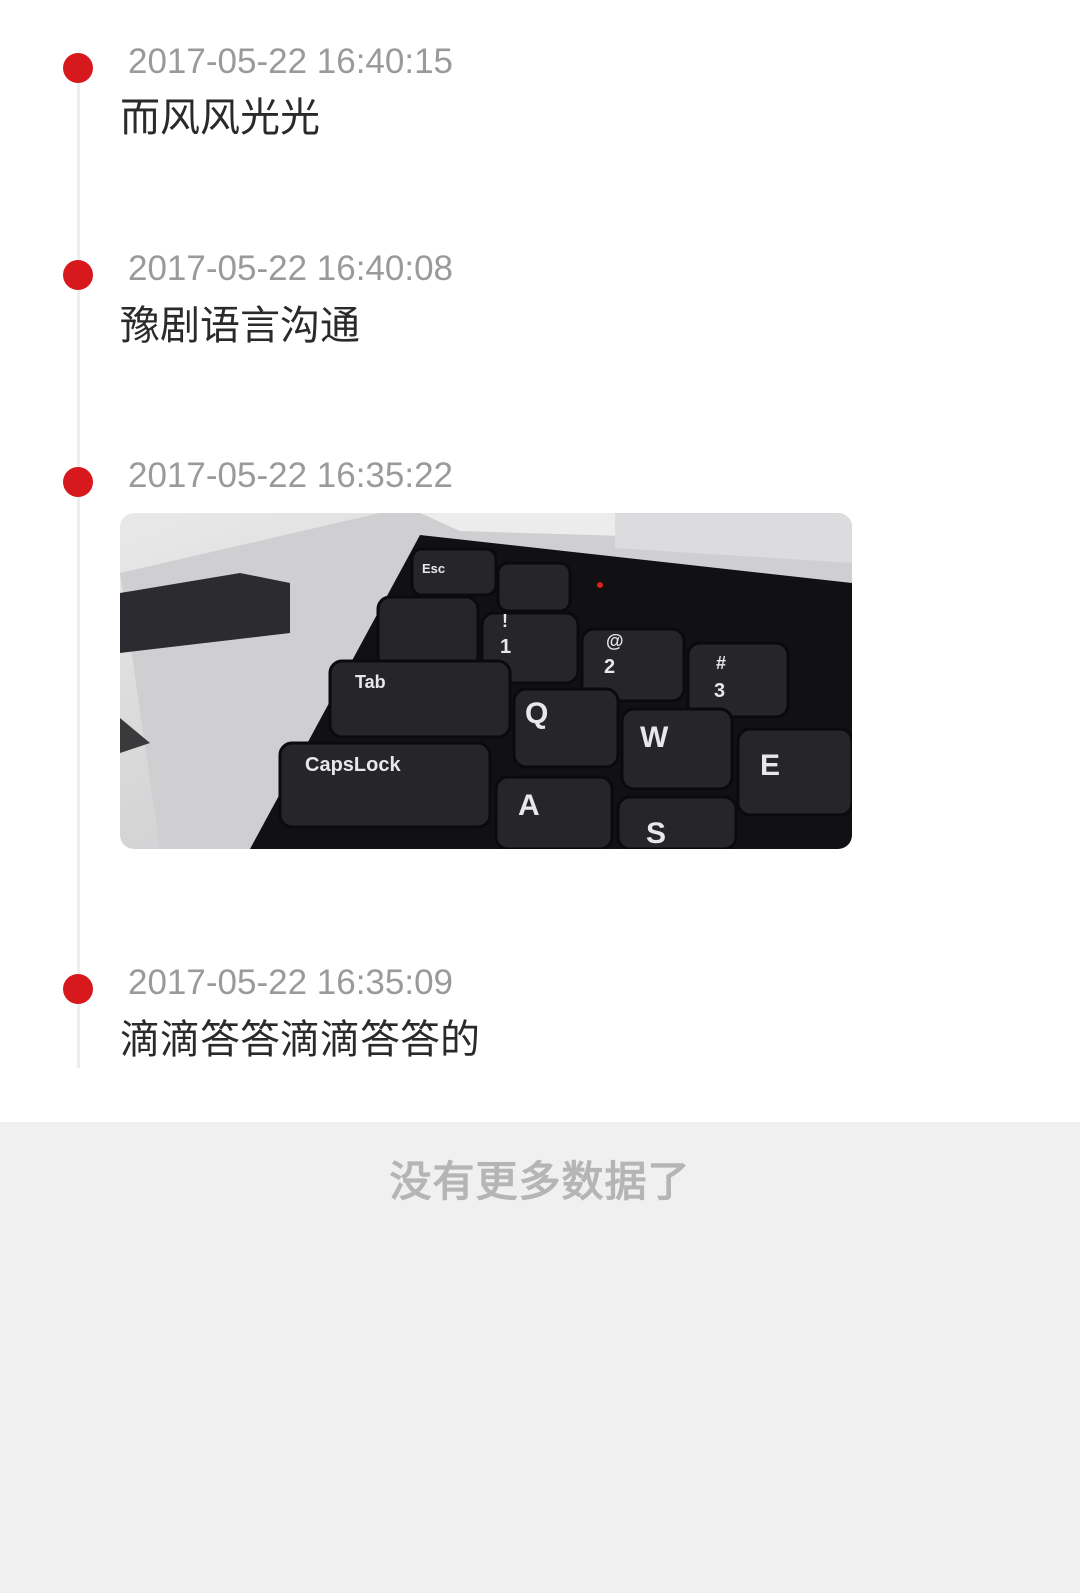 Image resolution: width=1080 pixels, height=1593 pixels. What do you see at coordinates (290, 268) in the screenshot?
I see `entry-timestamp: 2017-05-22 16:40:08` at bounding box center [290, 268].